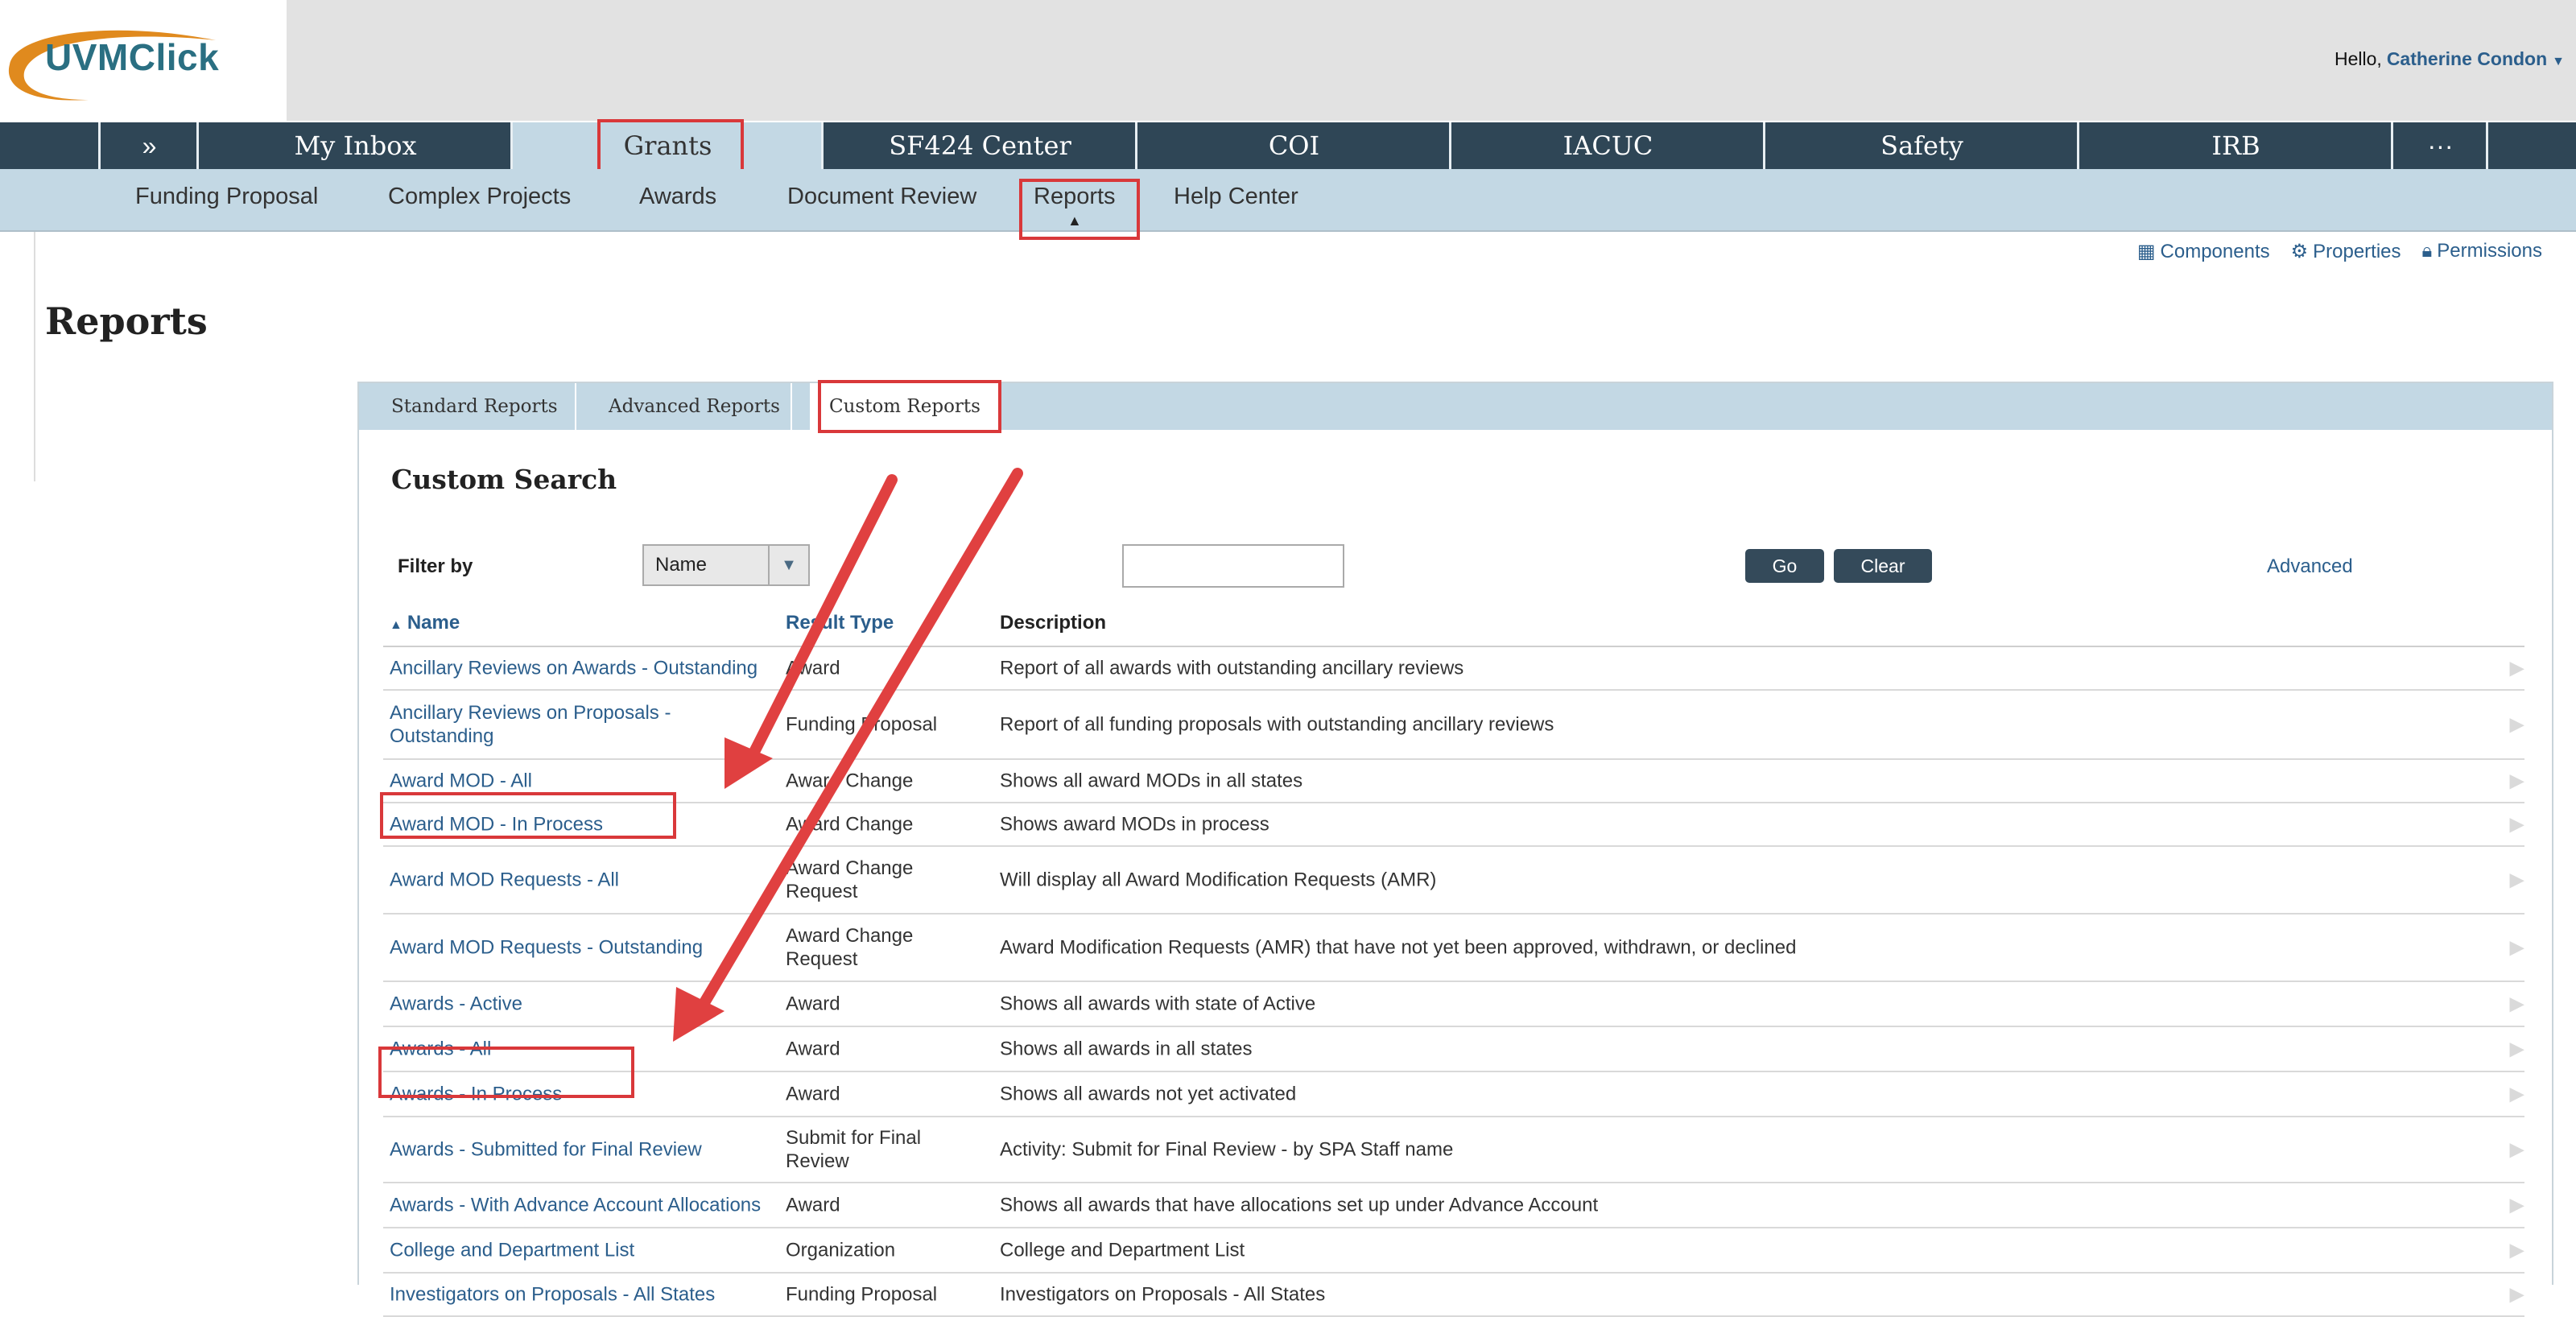  I want to click on description-cell: College and Department List, so click(1122, 1250).